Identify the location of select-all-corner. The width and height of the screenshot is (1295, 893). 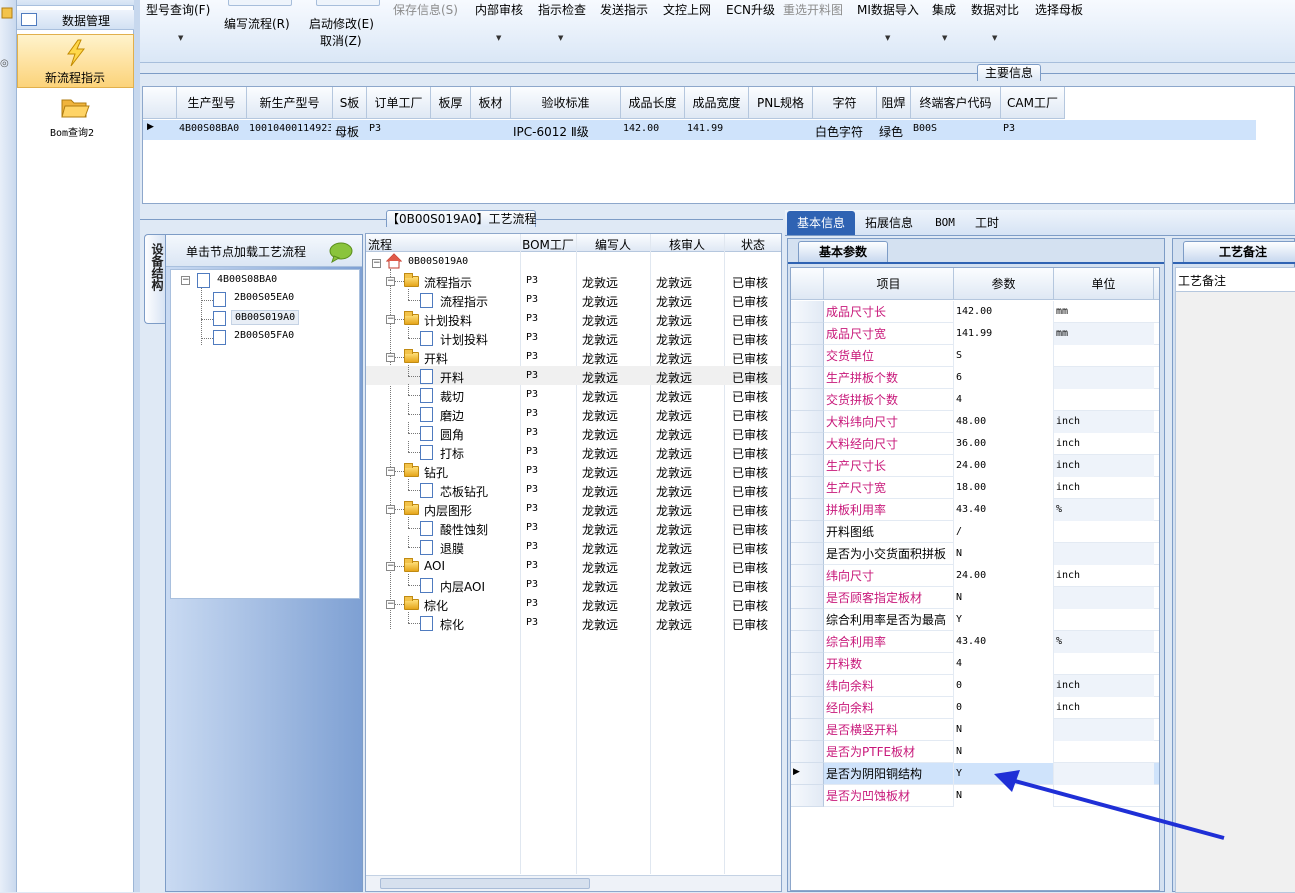
(807, 284).